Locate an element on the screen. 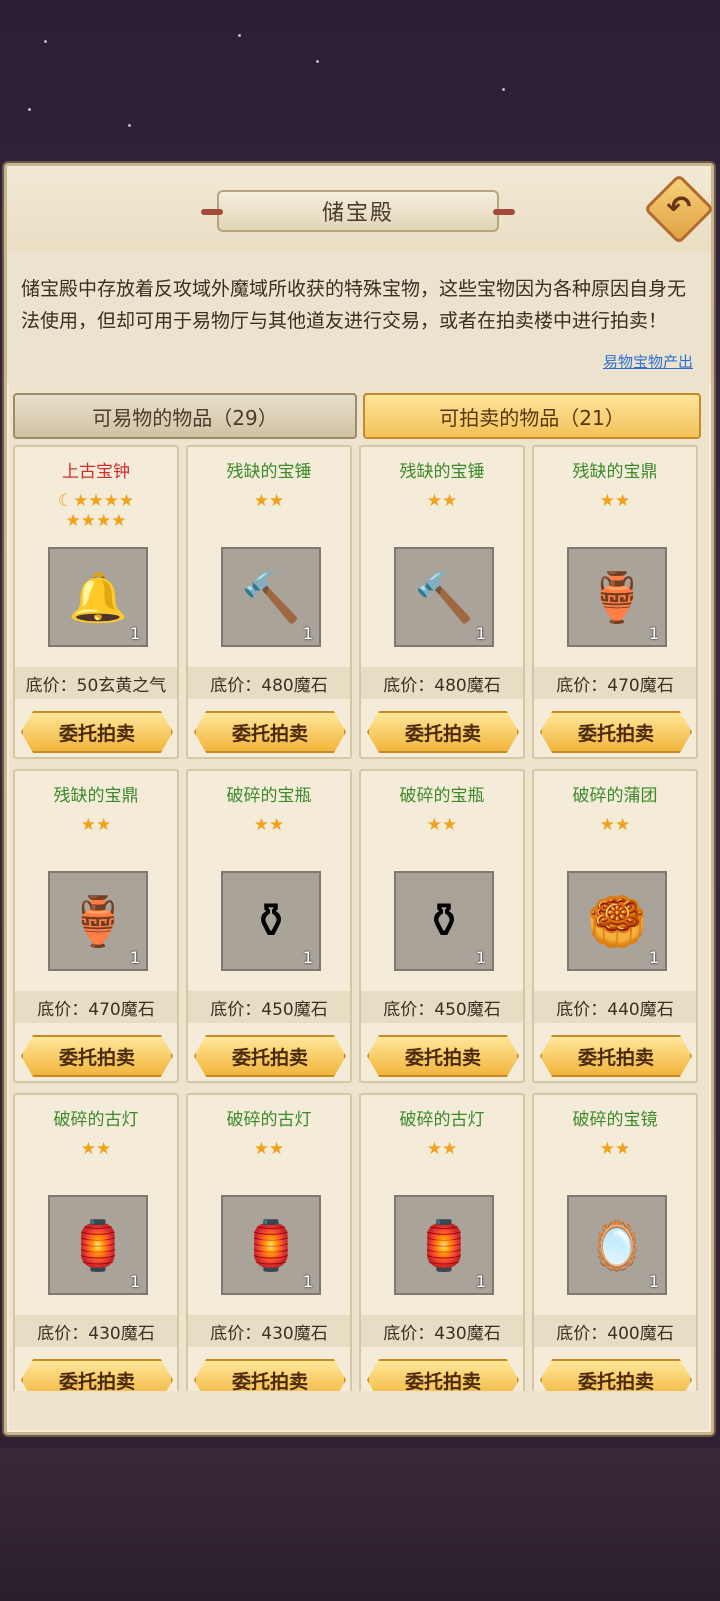  page-title: 储宝殿 is located at coordinates (357, 213).